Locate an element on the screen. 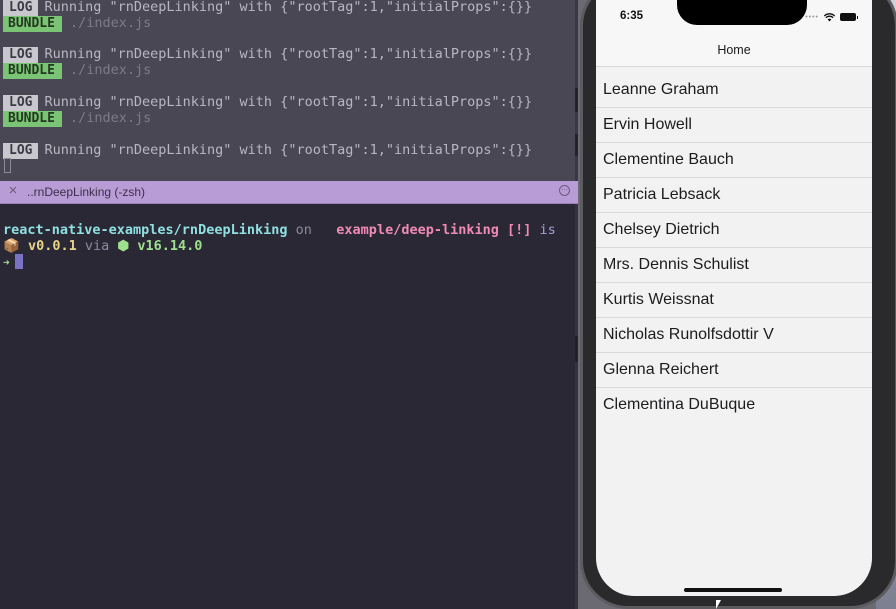 Image resolution: width=896 pixels, height=609 pixels. home-indicator is located at coordinates (733, 590).